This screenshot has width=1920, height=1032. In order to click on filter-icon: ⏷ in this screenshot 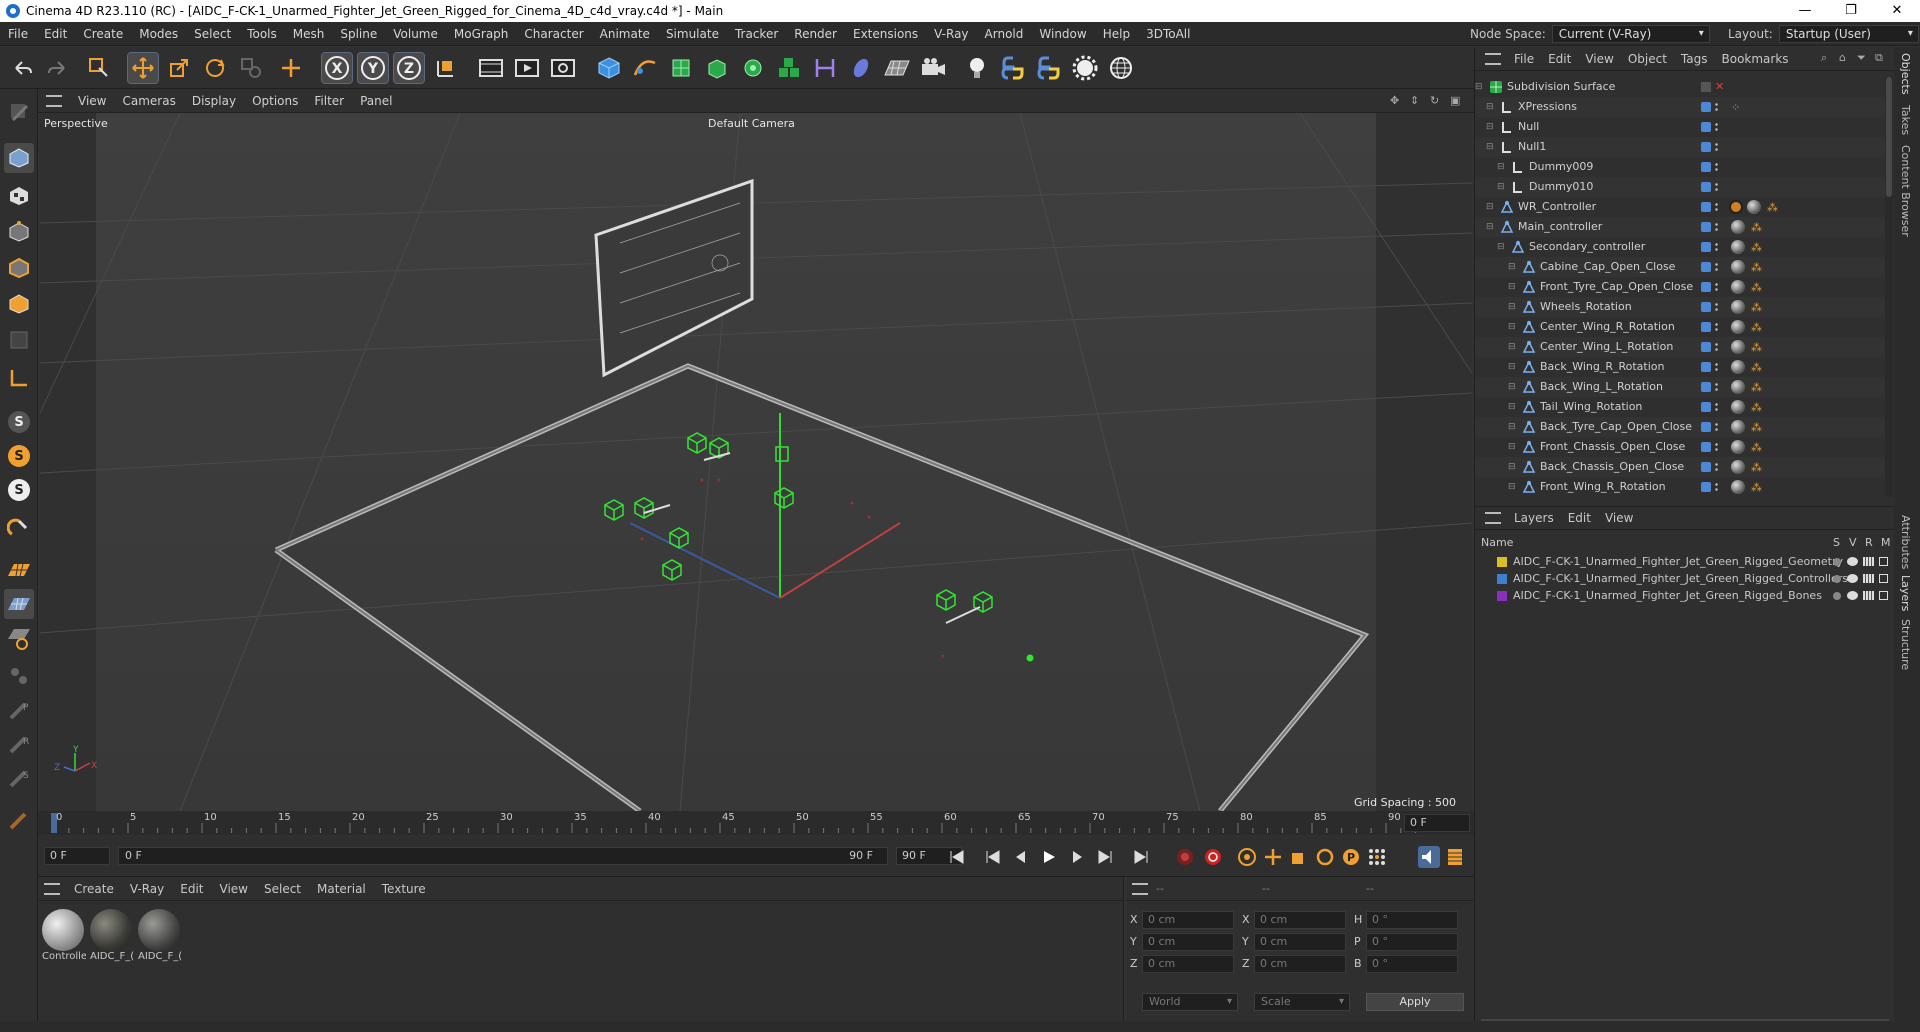, I will do `click(1861, 58)`.